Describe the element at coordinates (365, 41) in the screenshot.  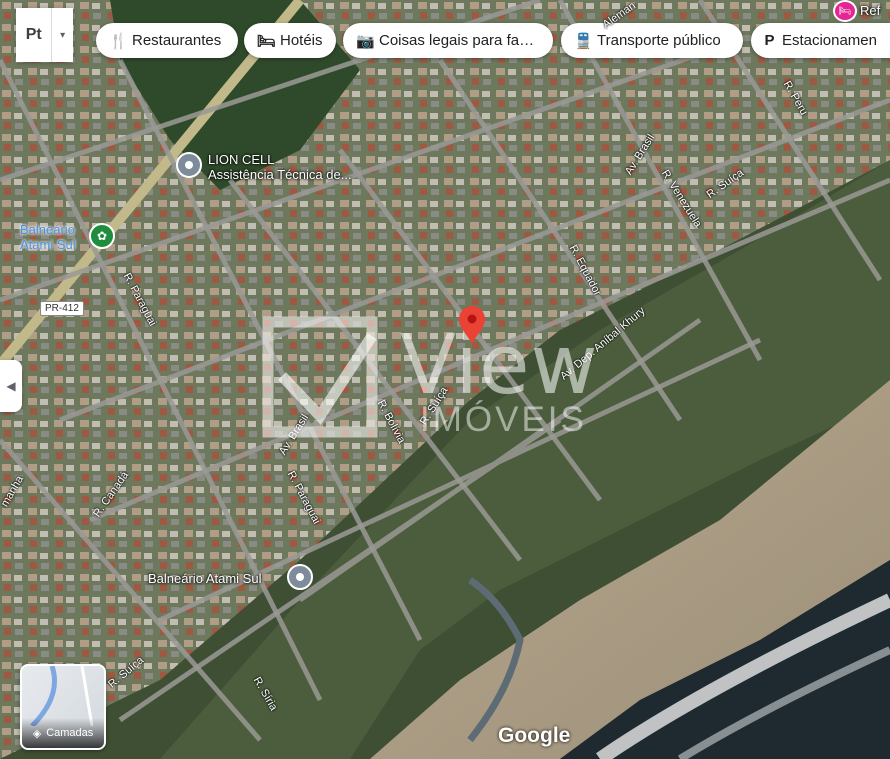
I see `camera-icon: 📷` at that location.